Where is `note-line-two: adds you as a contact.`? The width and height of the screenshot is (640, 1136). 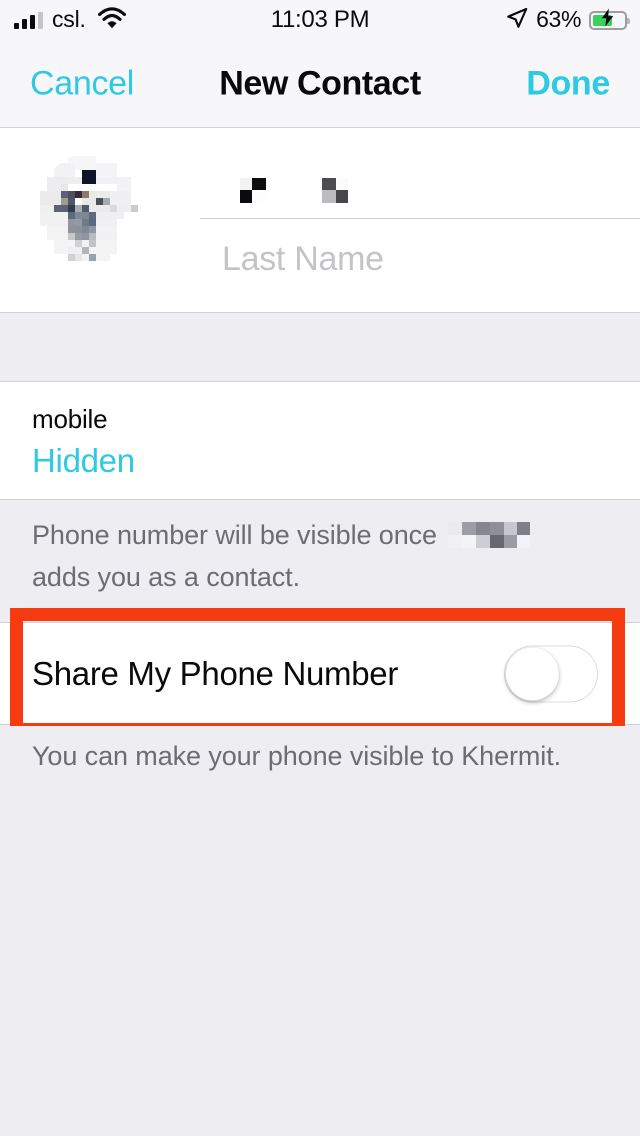
note-line-two: adds you as a contact. is located at coordinates (166, 577).